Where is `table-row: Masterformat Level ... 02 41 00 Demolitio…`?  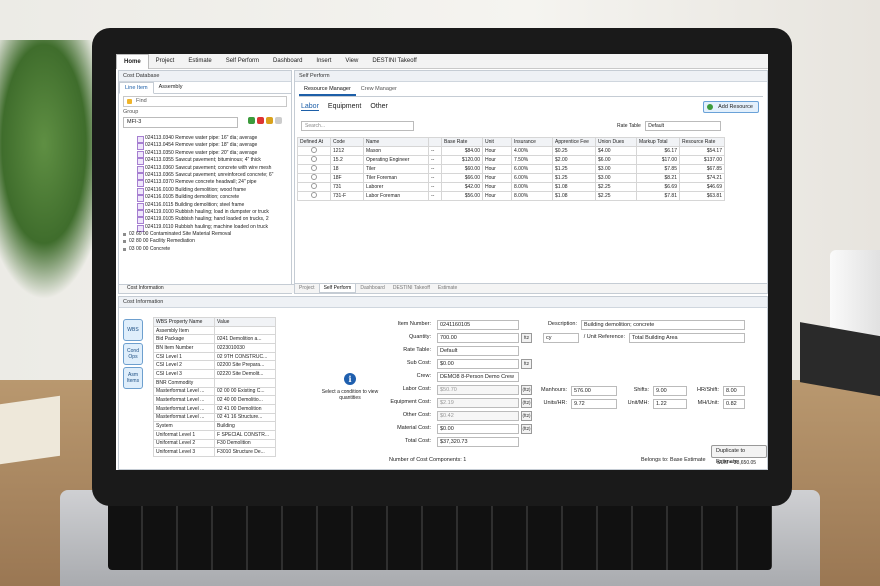 table-row: Masterformat Level ... 02 41 00 Demolitio… is located at coordinates (214, 408).